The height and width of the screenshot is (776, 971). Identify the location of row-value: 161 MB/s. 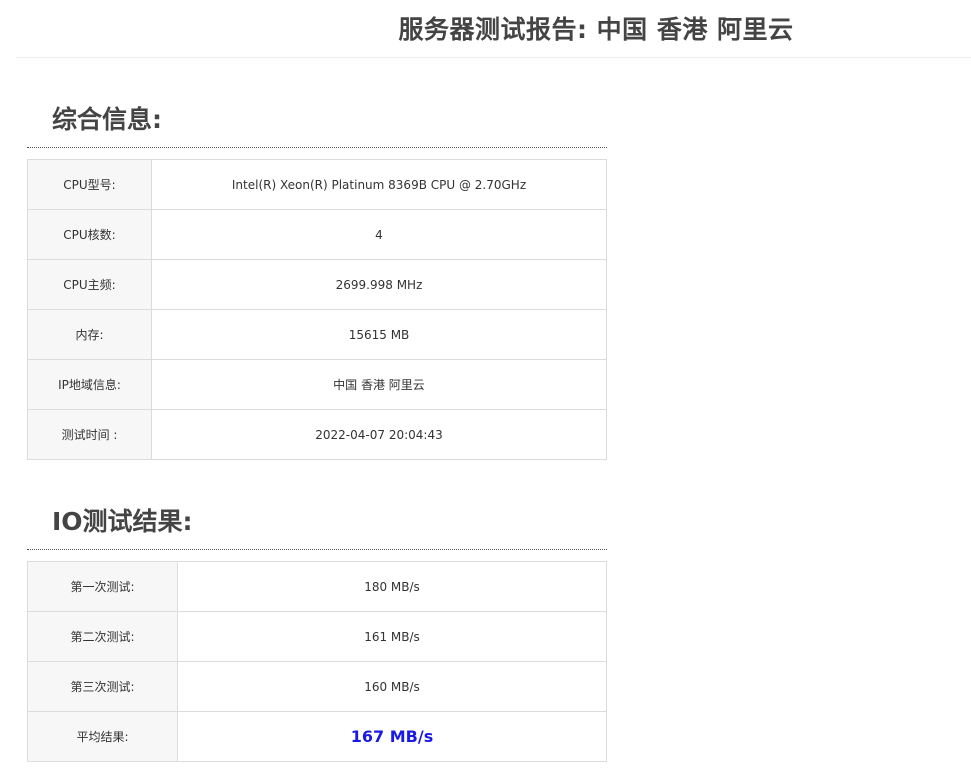
(392, 636).